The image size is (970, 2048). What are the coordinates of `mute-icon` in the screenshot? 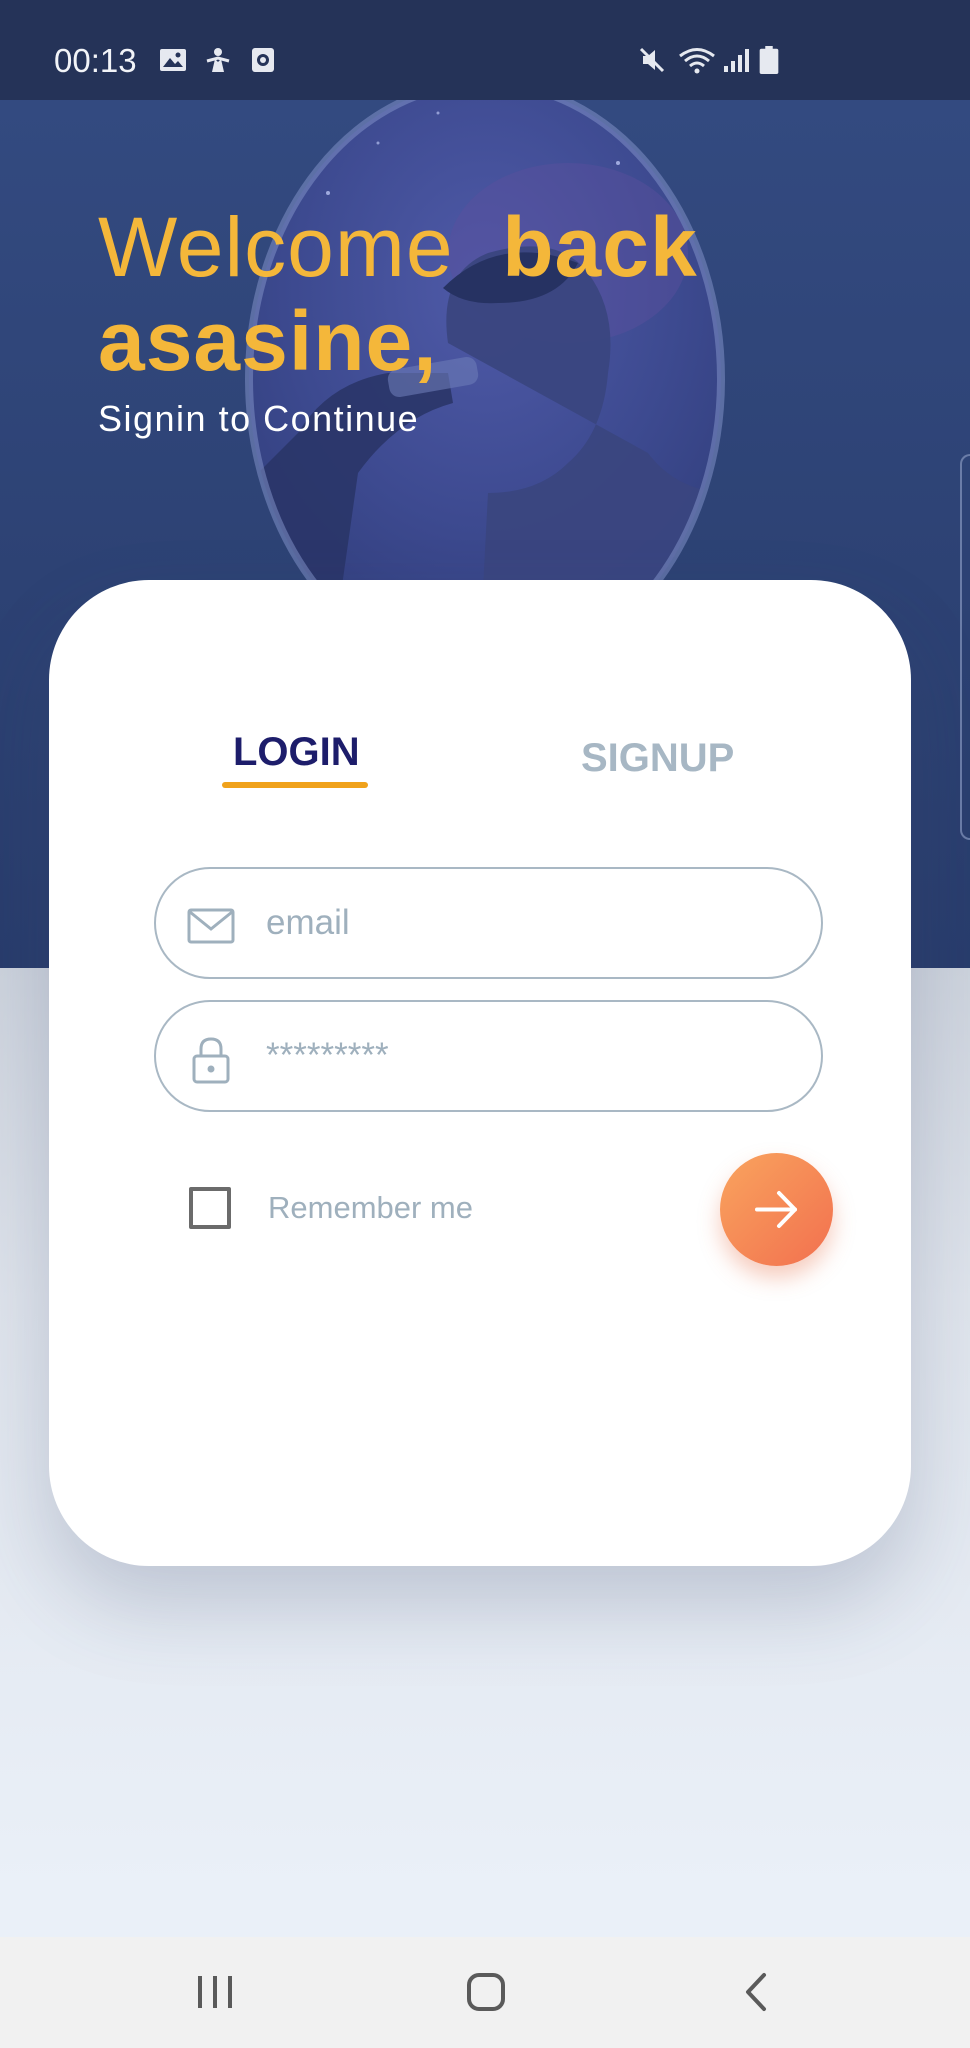 It's located at (652, 60).